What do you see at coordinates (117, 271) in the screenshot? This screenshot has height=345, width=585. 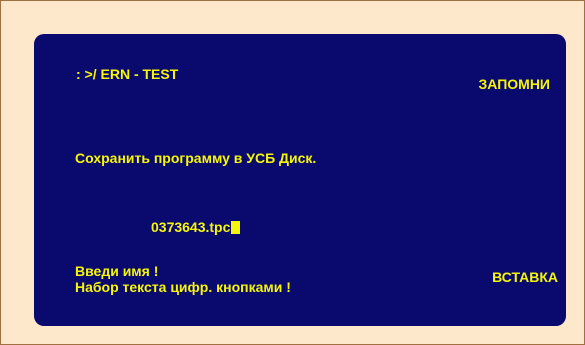 I see `prompt-enter-name: Введи имя !` at bounding box center [117, 271].